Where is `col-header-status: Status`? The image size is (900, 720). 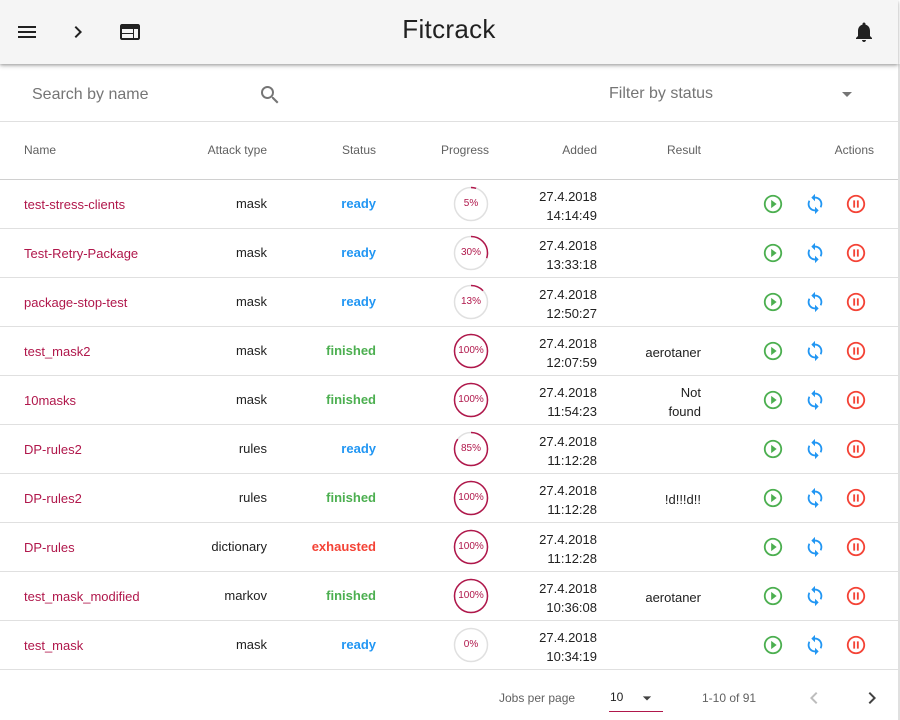
col-header-status: Status is located at coordinates (359, 150).